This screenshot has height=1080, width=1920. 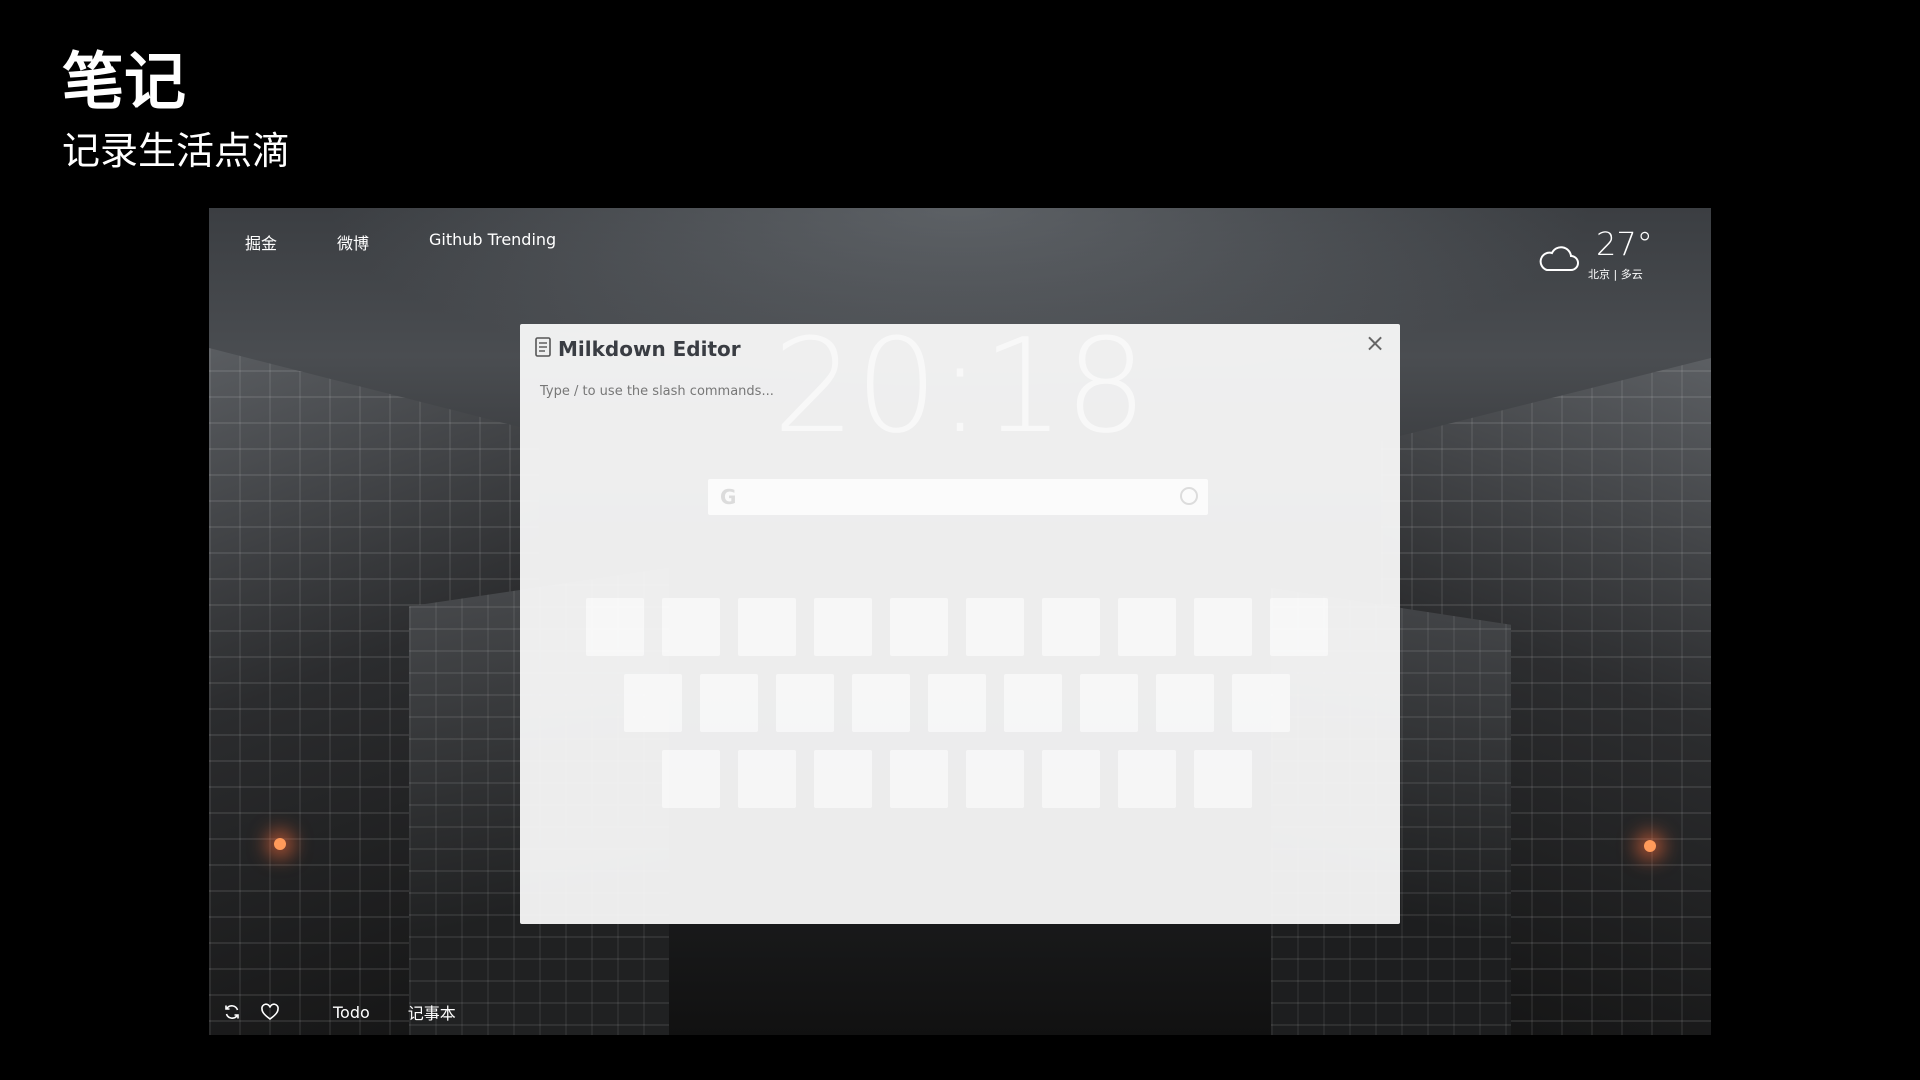 I want to click on bottom-bar: Todo 记事本, so click(x=357, y=1012).